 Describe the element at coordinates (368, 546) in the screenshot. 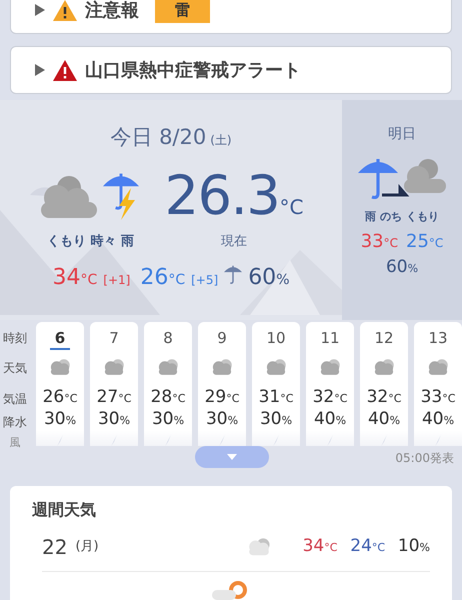

I see `day-low: 24°C` at that location.